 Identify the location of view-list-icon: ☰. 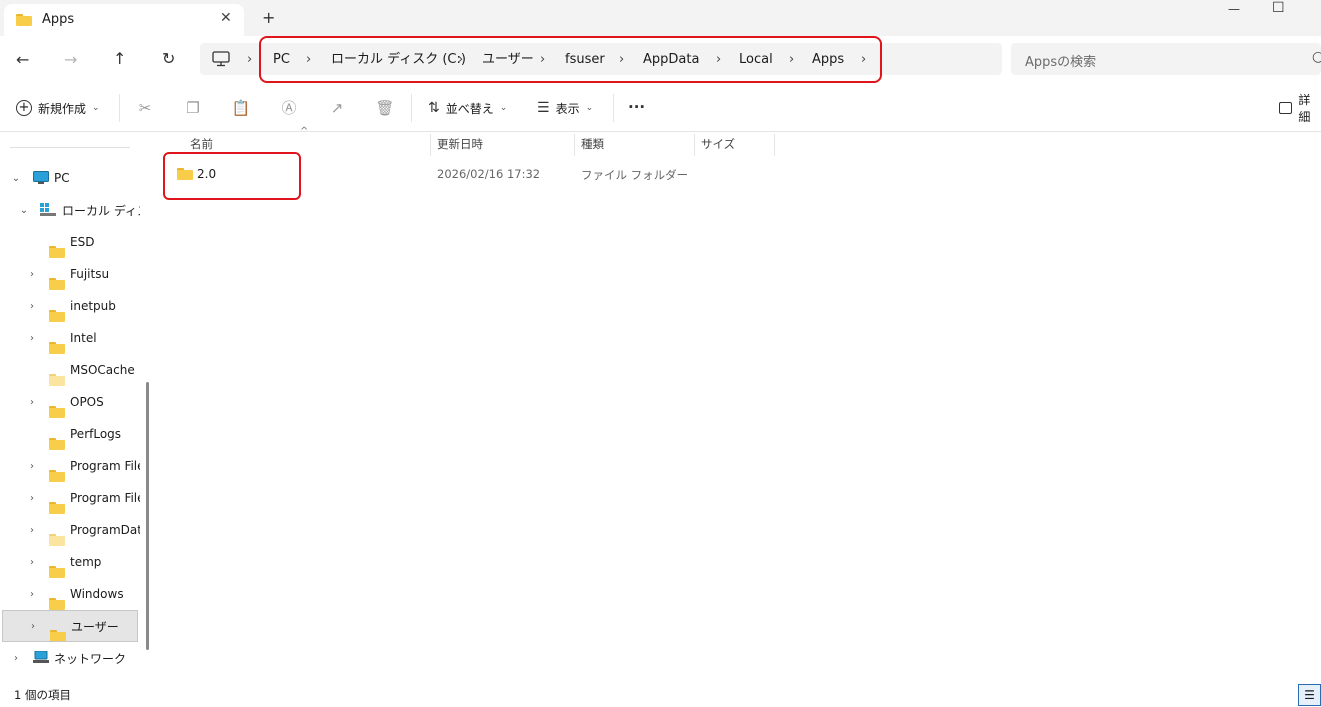
(543, 108).